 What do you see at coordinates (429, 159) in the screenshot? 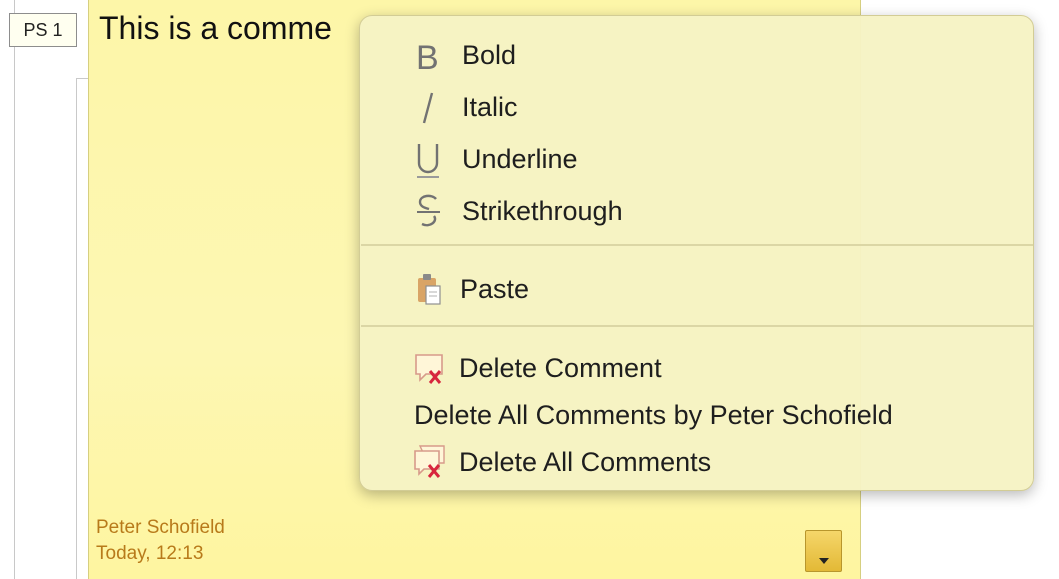
I see `underline-icon` at bounding box center [429, 159].